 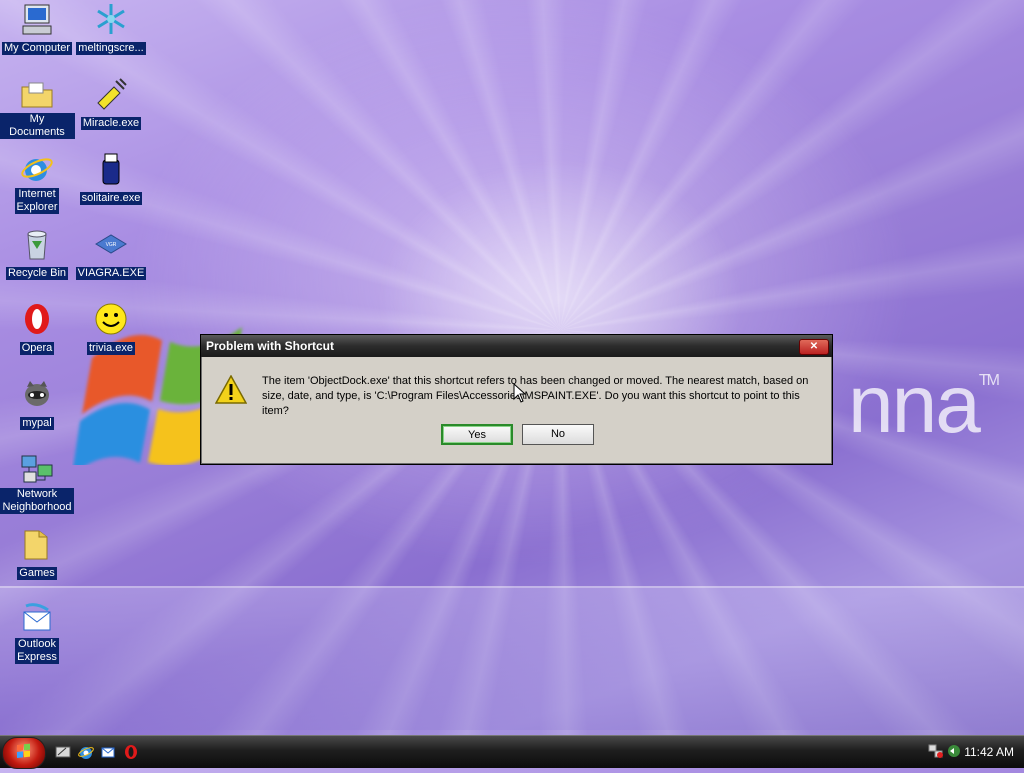 What do you see at coordinates (37, 544) in the screenshot?
I see `folder-icon` at bounding box center [37, 544].